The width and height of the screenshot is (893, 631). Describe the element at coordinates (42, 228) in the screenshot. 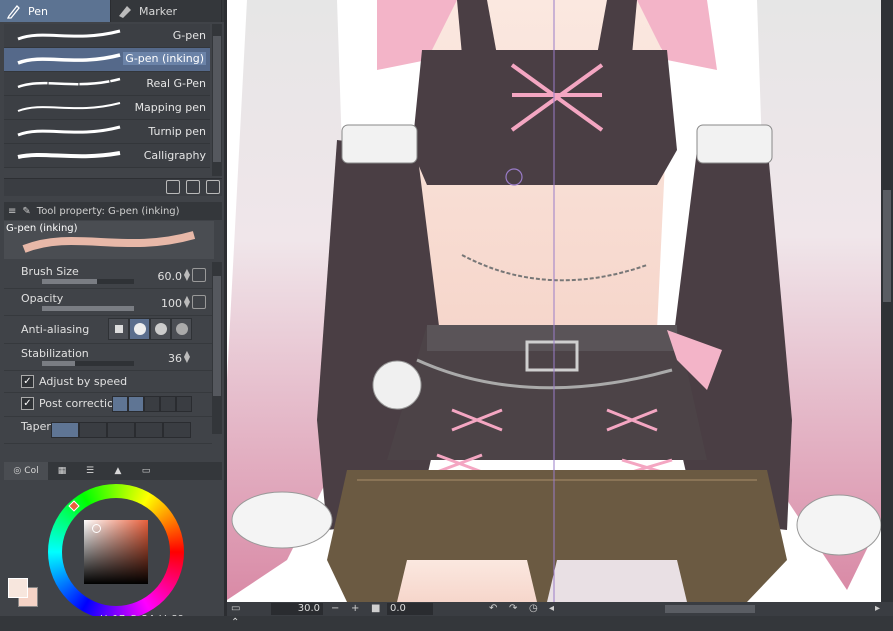

I see `brush-preview-name: G-pen (inking)` at that location.